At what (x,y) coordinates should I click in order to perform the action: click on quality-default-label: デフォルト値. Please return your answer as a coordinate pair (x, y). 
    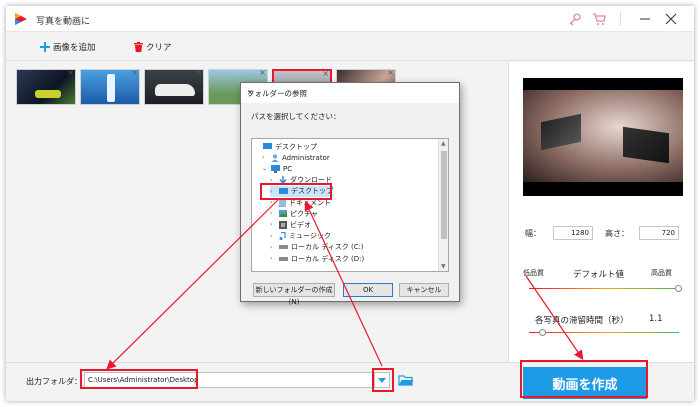
    Looking at the image, I should click on (599, 275).